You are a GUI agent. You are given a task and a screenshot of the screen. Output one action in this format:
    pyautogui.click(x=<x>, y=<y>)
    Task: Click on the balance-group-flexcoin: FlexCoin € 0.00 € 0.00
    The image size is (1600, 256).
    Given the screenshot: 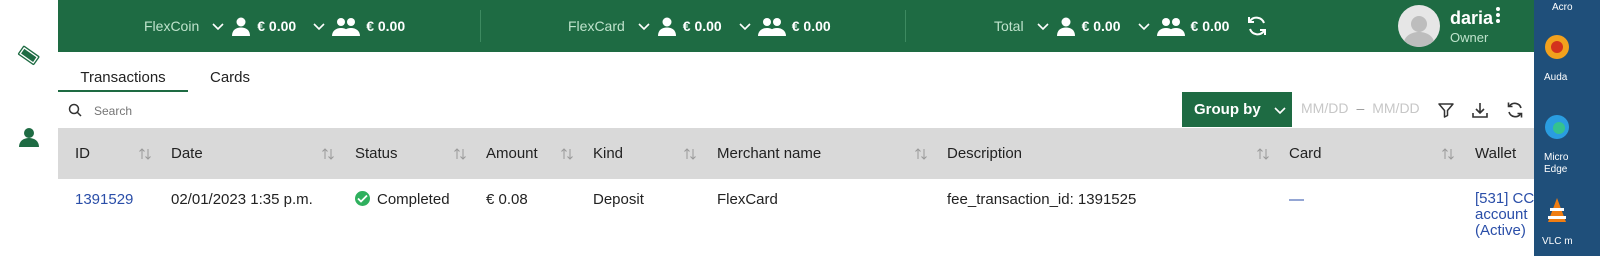 What is the action you would take?
    pyautogui.click(x=279, y=26)
    